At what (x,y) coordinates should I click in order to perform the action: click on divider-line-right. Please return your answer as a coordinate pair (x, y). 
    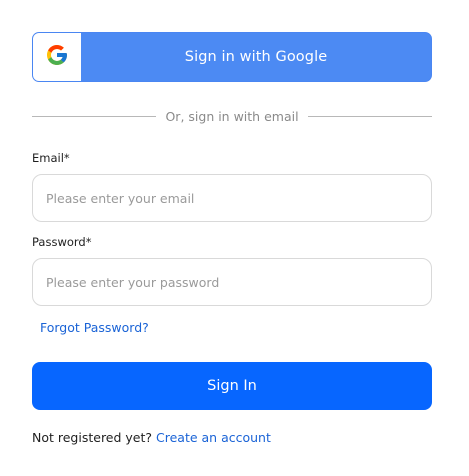
    Looking at the image, I should click on (370, 116).